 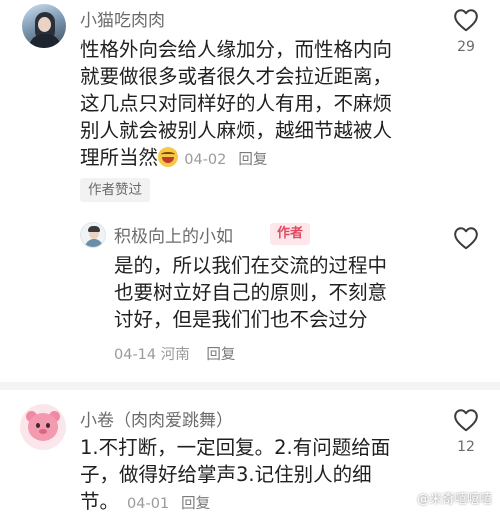 What do you see at coordinates (251, 265) in the screenshot?
I see `comment-line: 是的，所以我们在交流的过程中` at bounding box center [251, 265].